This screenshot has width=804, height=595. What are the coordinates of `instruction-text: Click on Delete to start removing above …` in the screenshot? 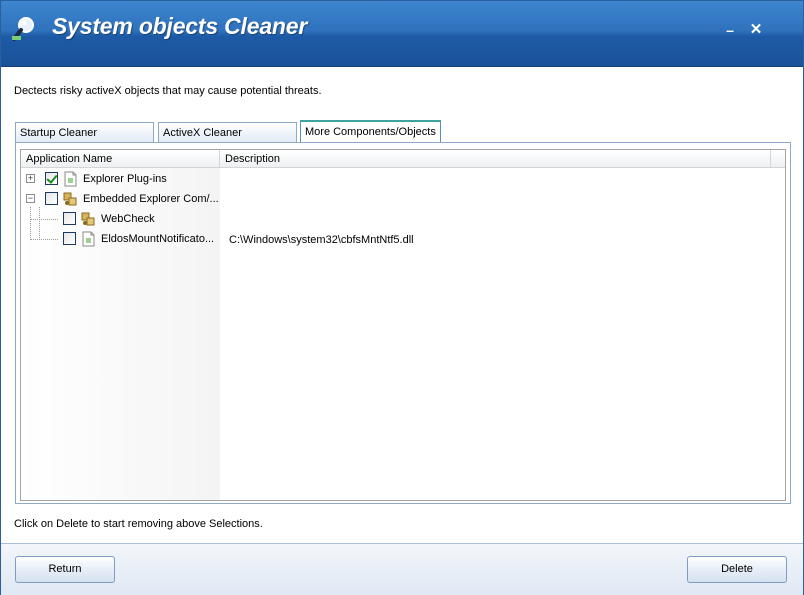 It's located at (138, 524).